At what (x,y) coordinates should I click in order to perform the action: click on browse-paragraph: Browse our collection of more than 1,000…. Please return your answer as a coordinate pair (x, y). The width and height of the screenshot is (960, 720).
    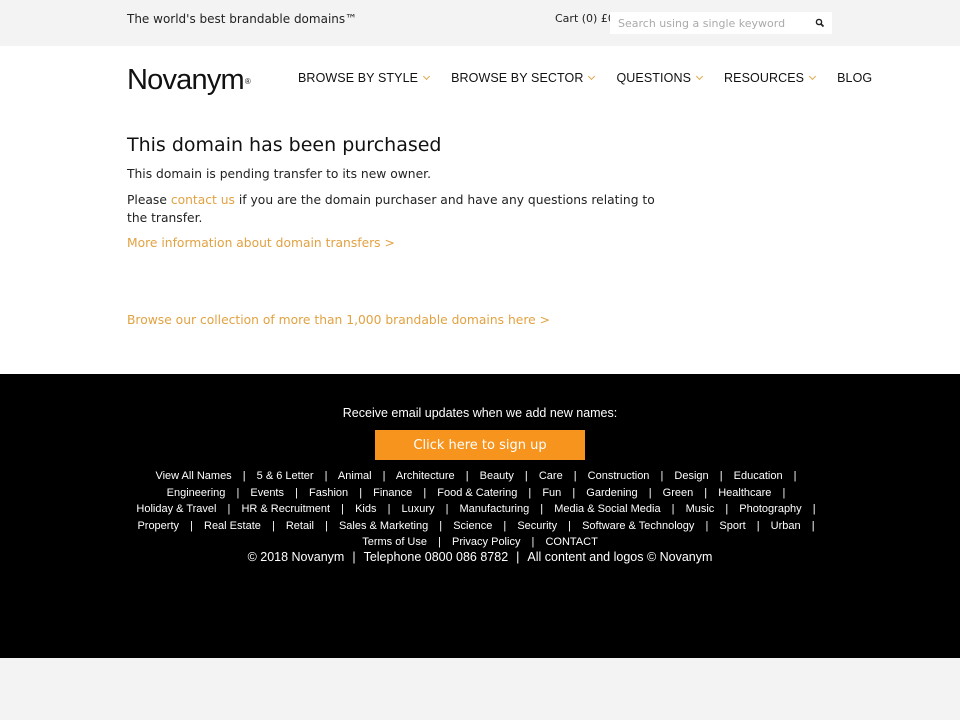
    Looking at the image, I should click on (397, 320).